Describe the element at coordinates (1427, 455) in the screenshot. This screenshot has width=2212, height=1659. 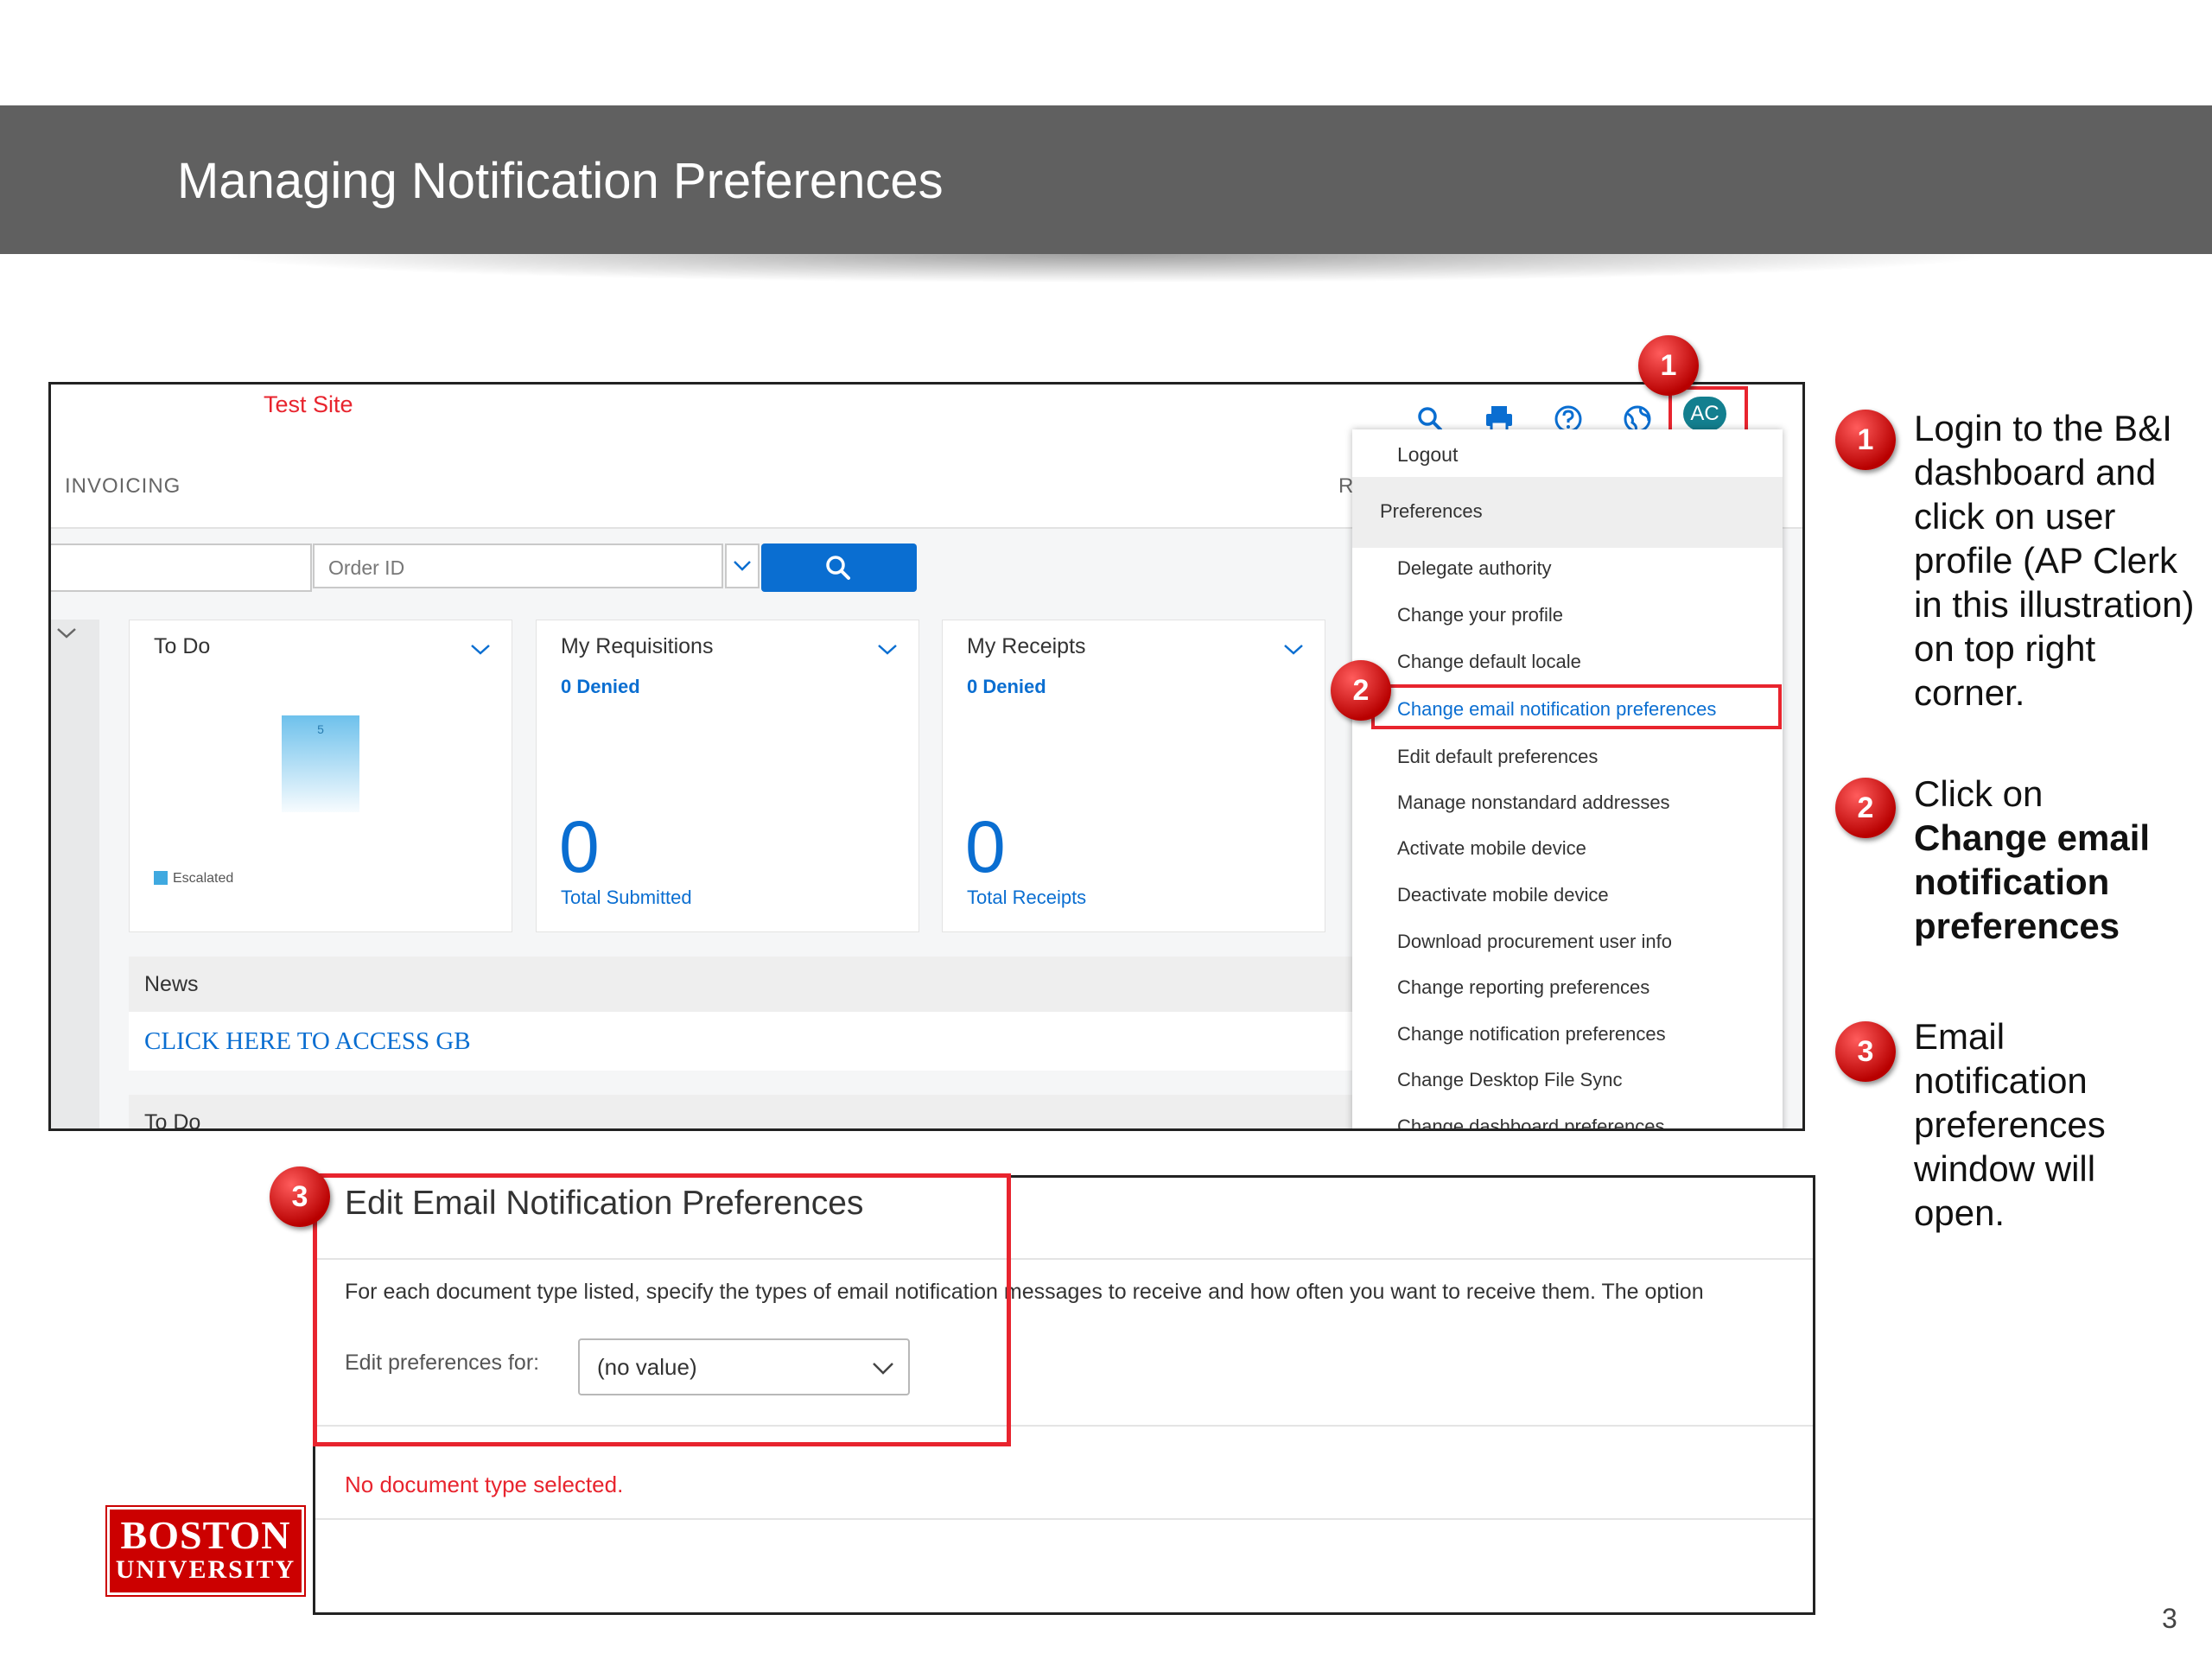
I see `menu-item-logout: Logout` at that location.